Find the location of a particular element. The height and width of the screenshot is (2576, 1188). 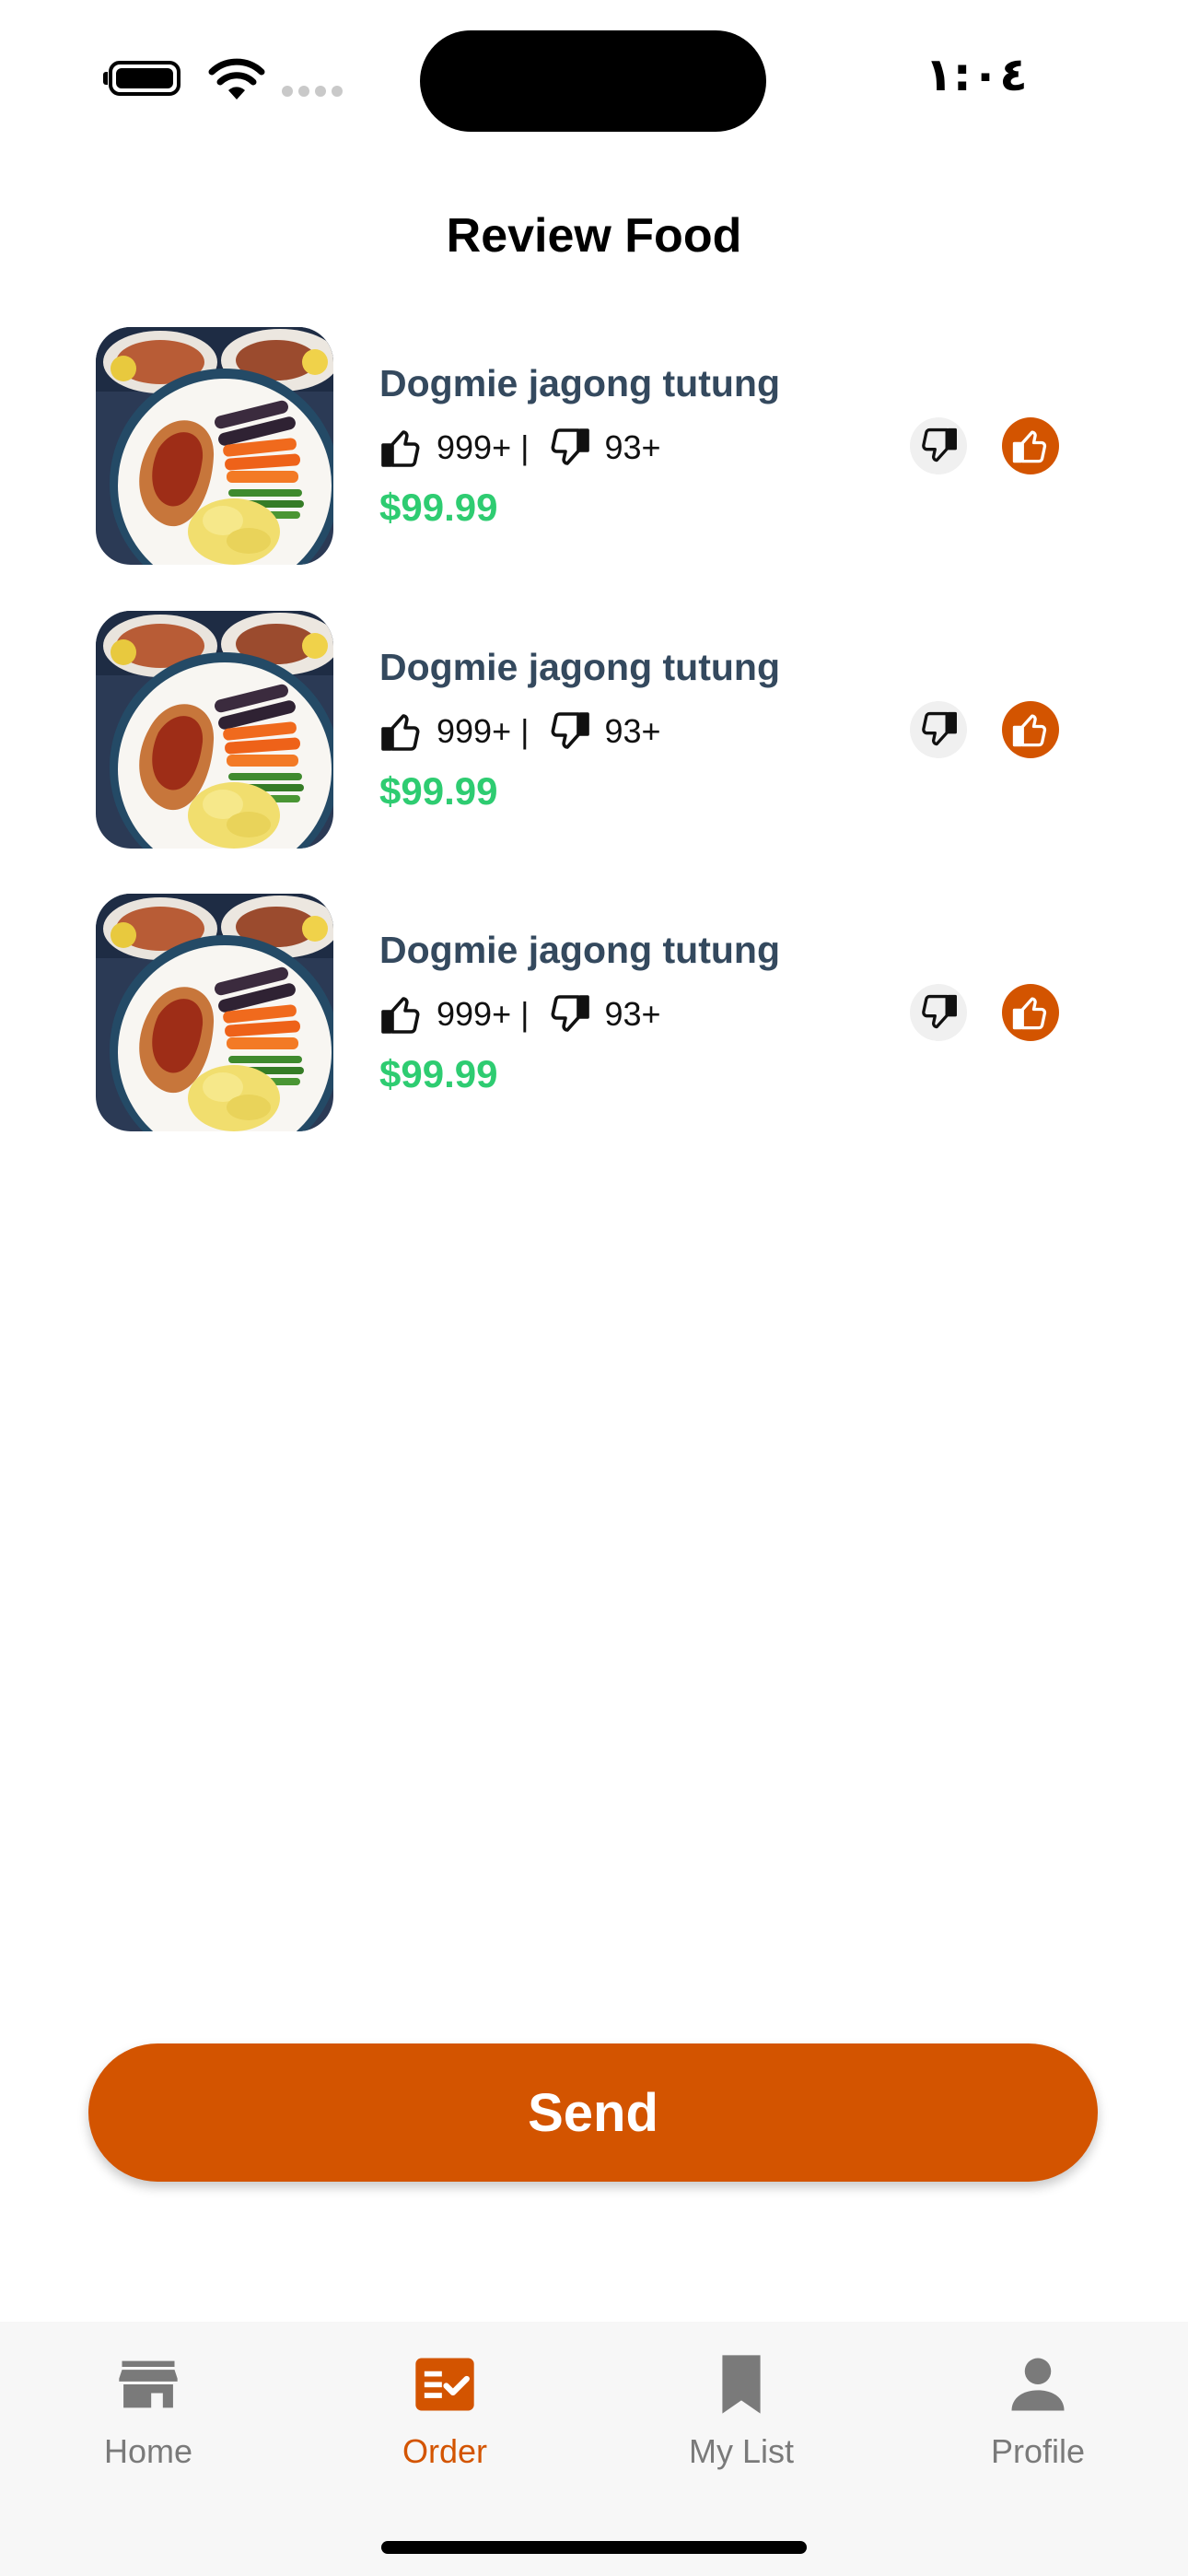

nav-item-my-list: My List is located at coordinates (741, 2410).